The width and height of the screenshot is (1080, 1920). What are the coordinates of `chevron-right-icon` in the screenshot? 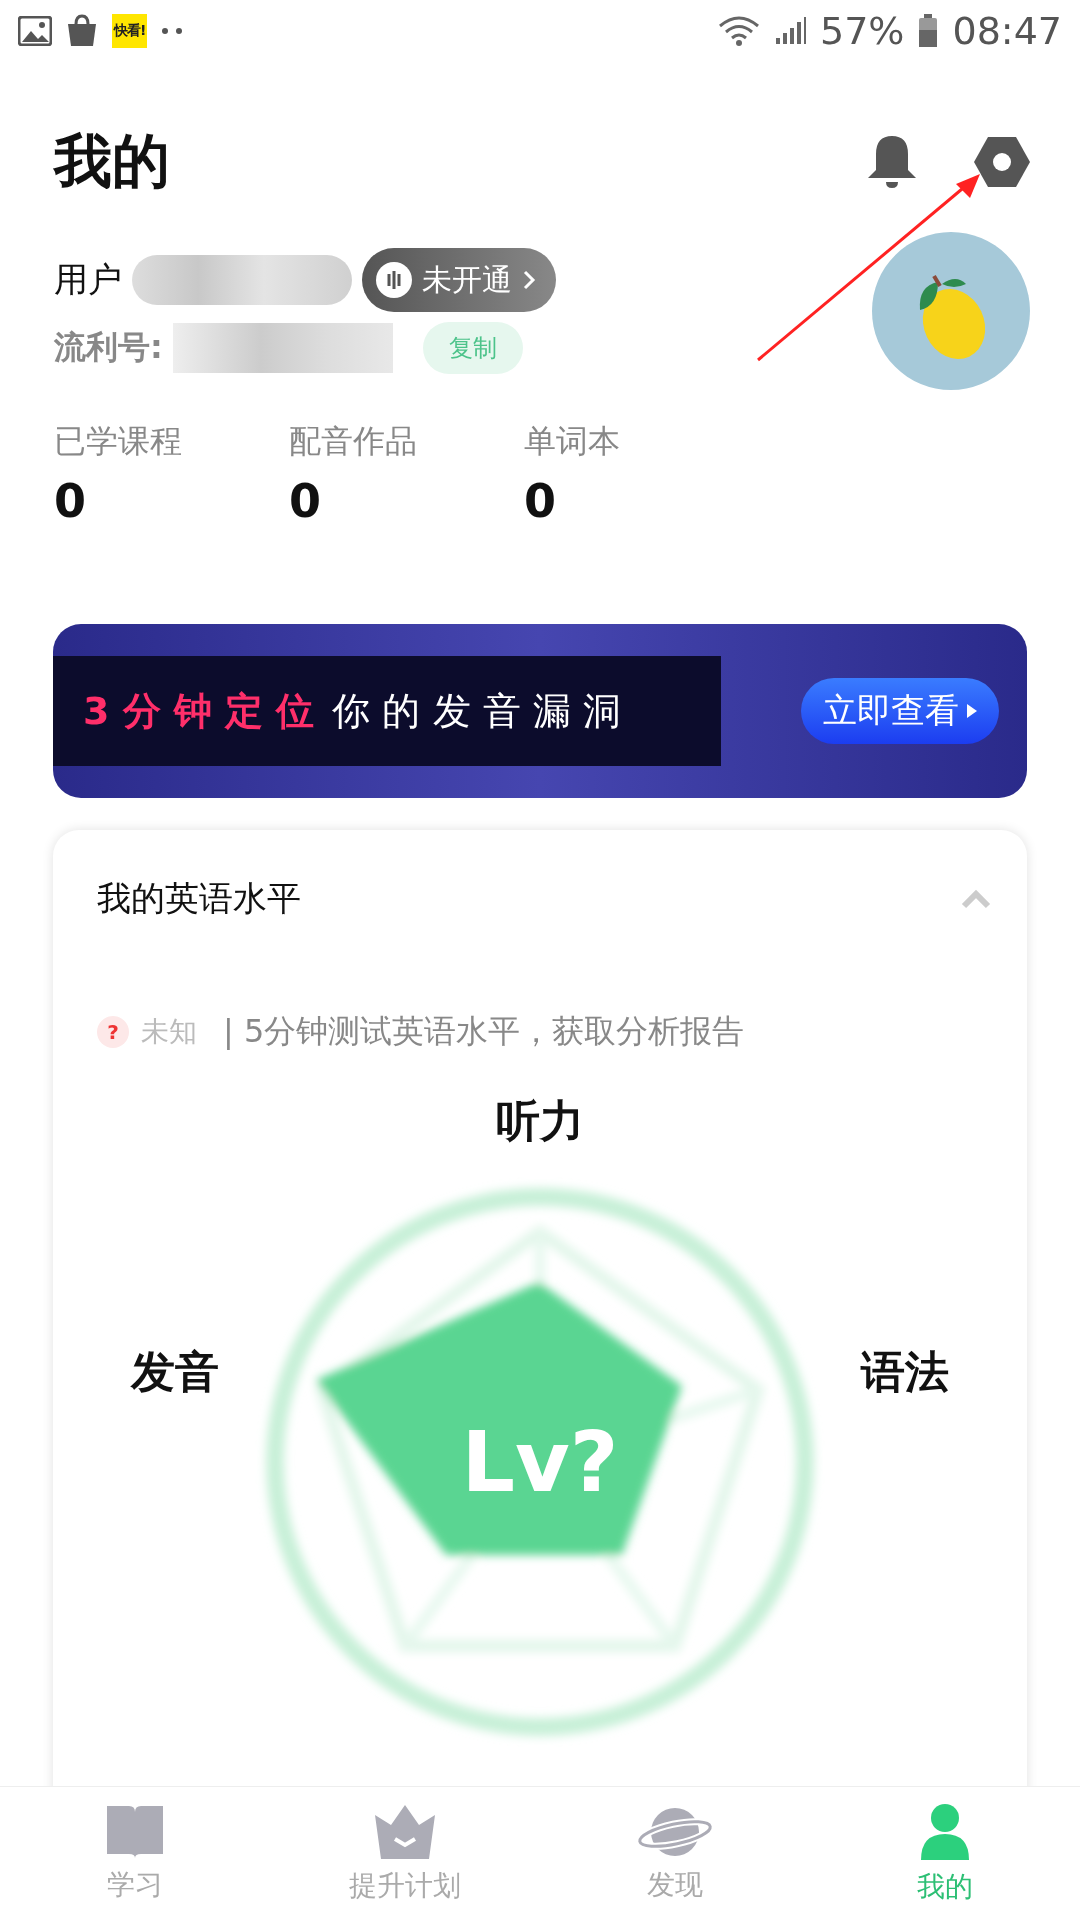 It's located at (529, 280).